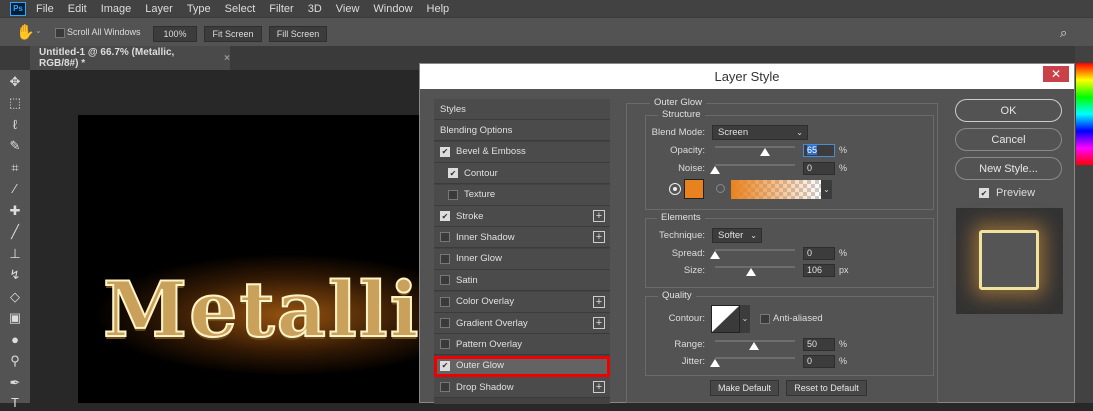 This screenshot has height=411, width=1093. Describe the element at coordinates (522, 131) in the screenshot. I see `style-item-blending-options: Blending Options` at that location.